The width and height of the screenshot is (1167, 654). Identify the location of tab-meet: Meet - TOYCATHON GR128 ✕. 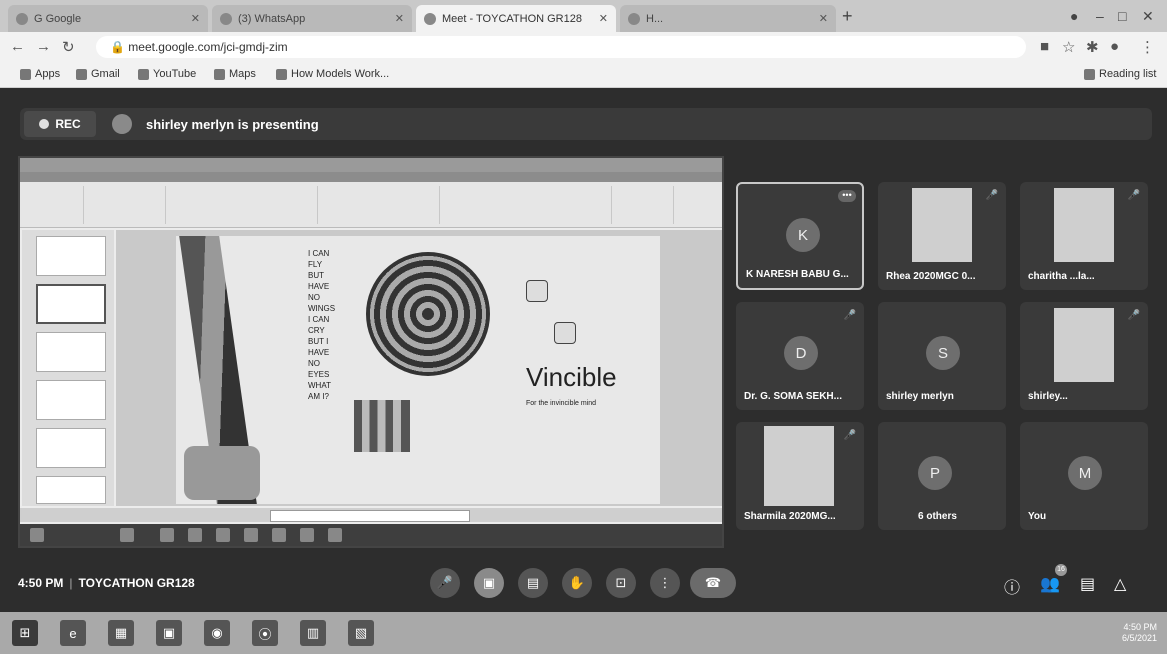
(516, 18).